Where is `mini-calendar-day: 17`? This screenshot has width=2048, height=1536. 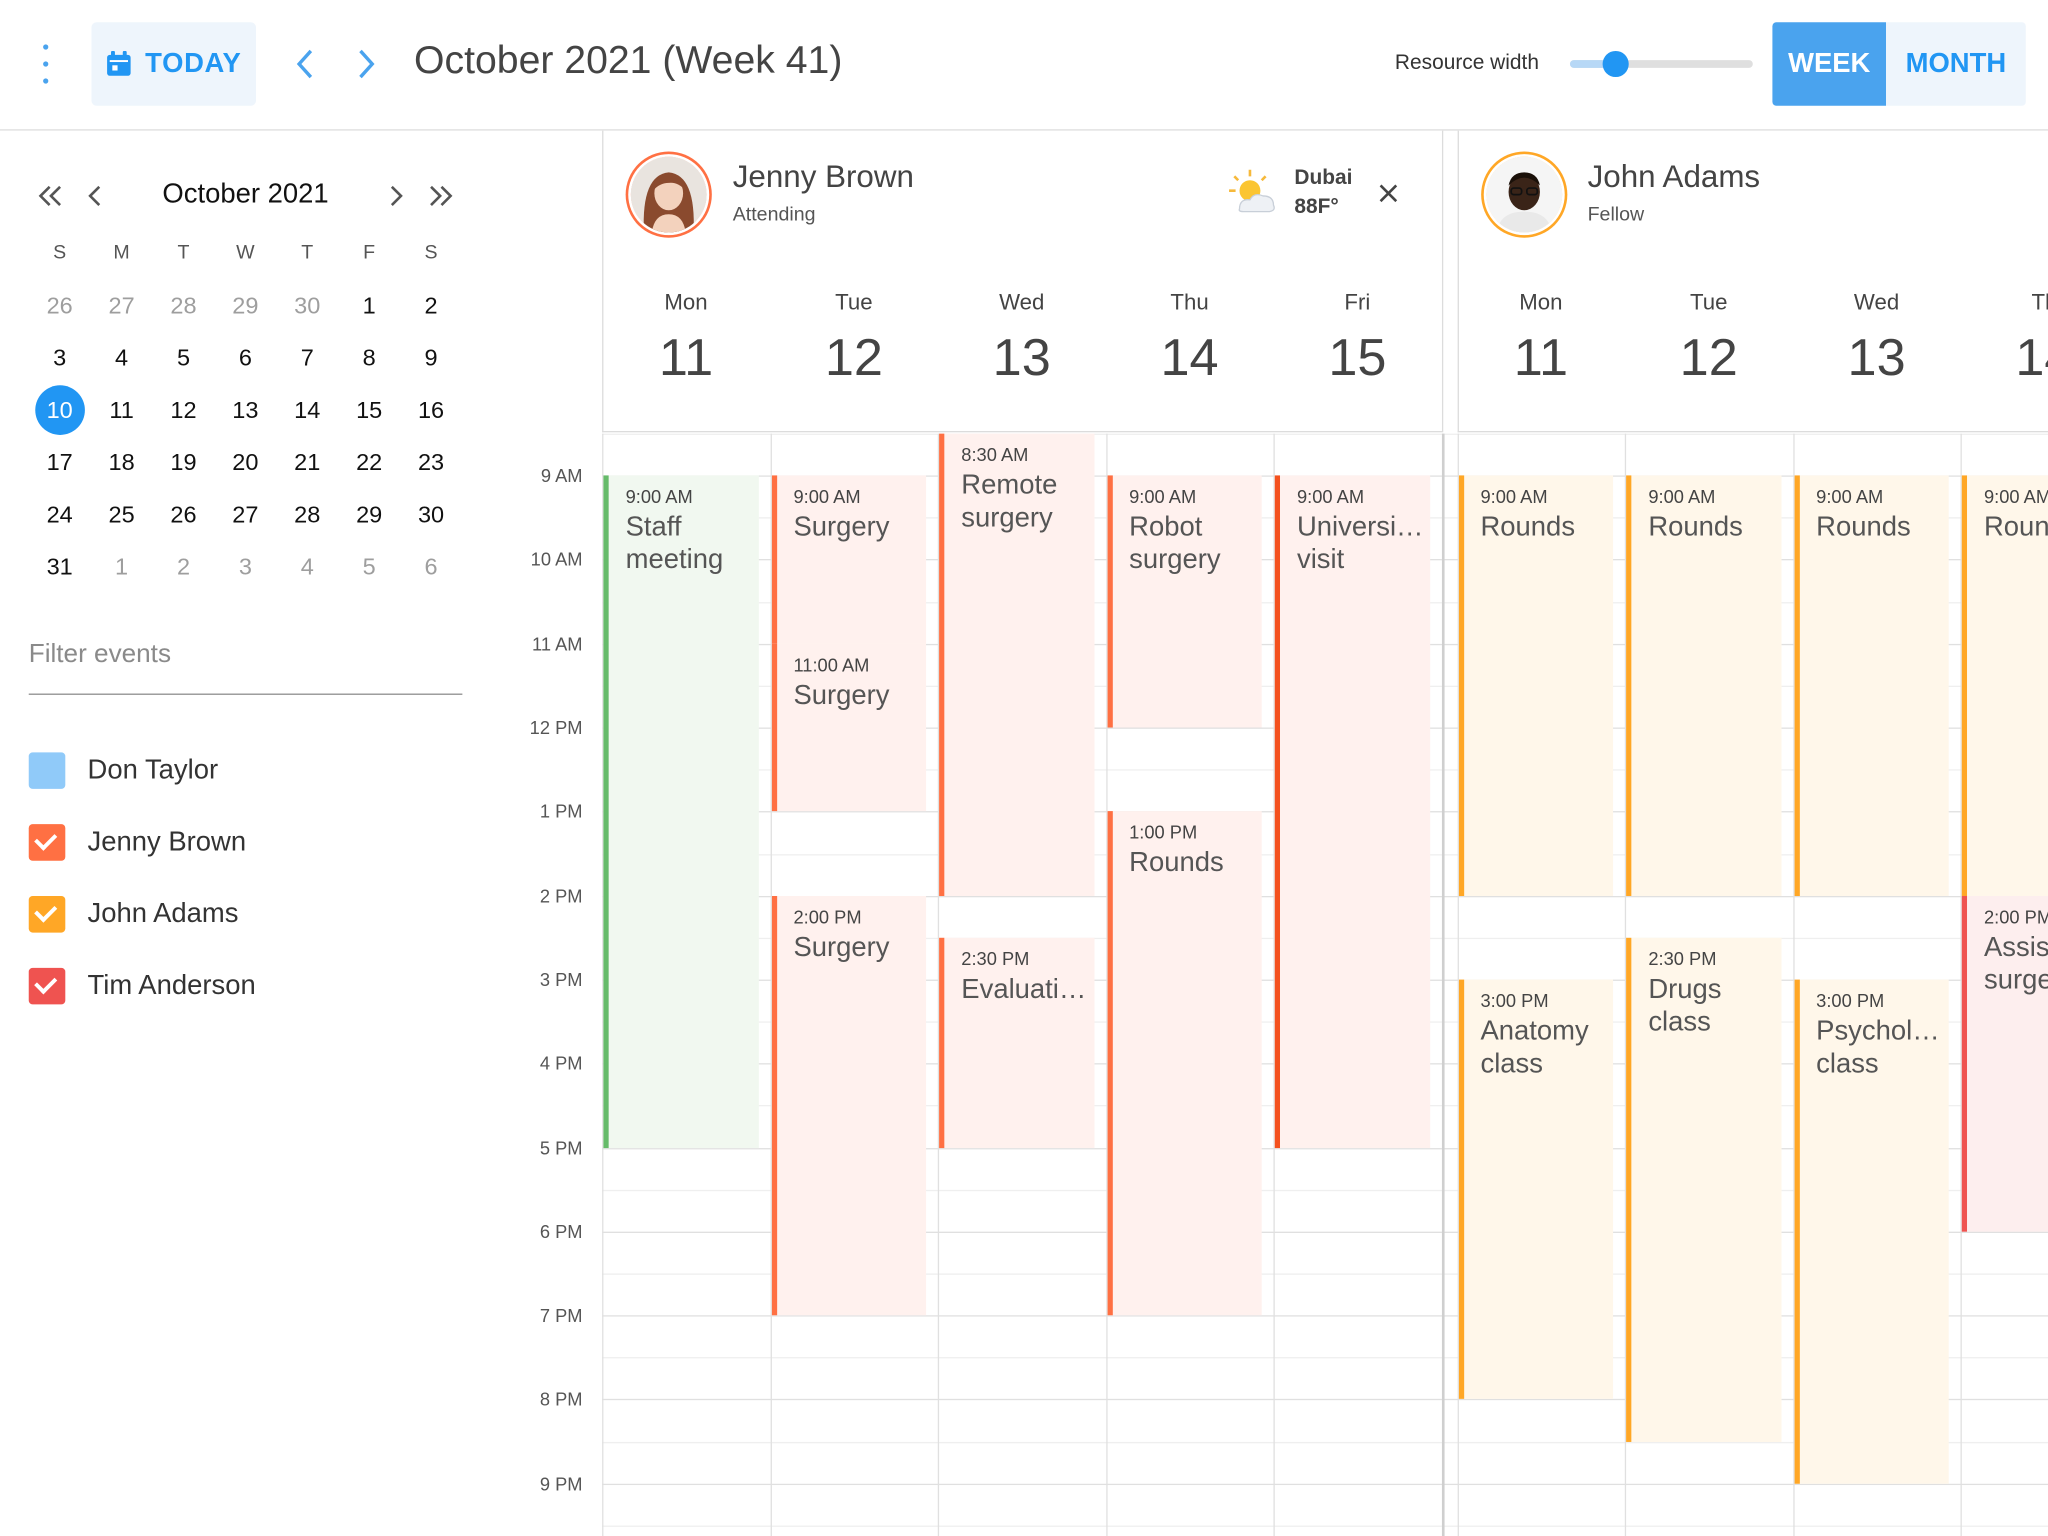 mini-calendar-day: 17 is located at coordinates (60, 462).